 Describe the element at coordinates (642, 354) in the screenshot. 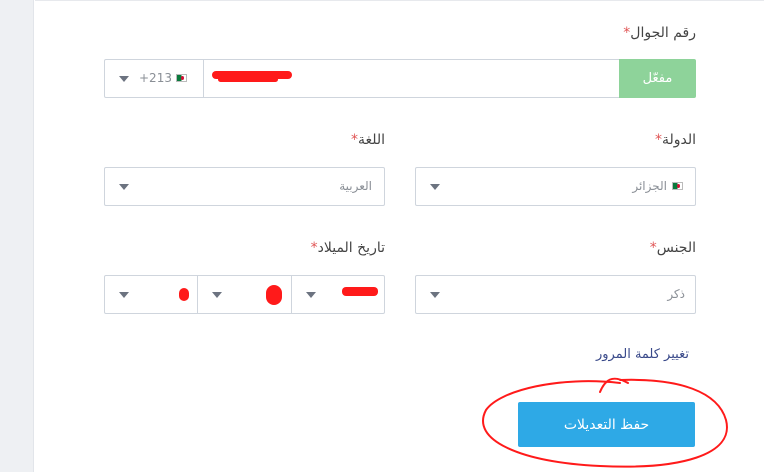

I see `change-password-link: تغيير كلمة المرور` at that location.